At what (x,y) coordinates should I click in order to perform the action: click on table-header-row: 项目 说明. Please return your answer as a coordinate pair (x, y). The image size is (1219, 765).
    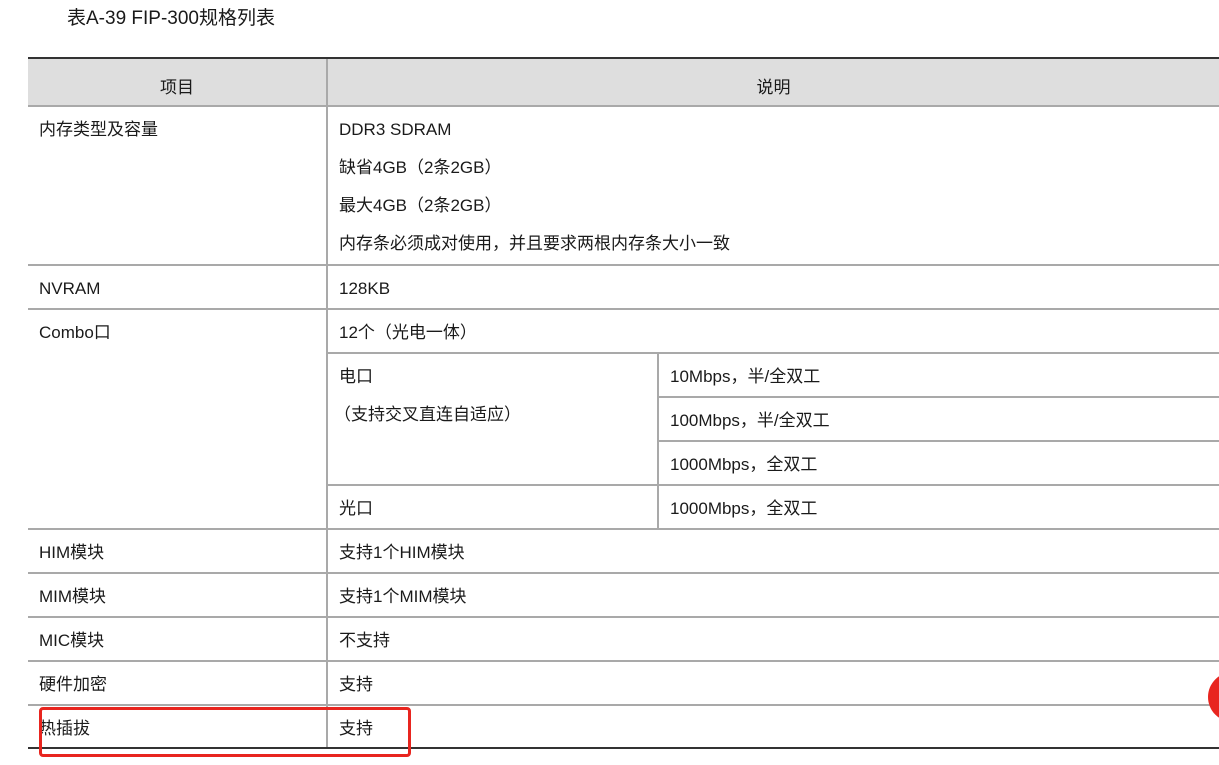
    Looking at the image, I should click on (623, 83).